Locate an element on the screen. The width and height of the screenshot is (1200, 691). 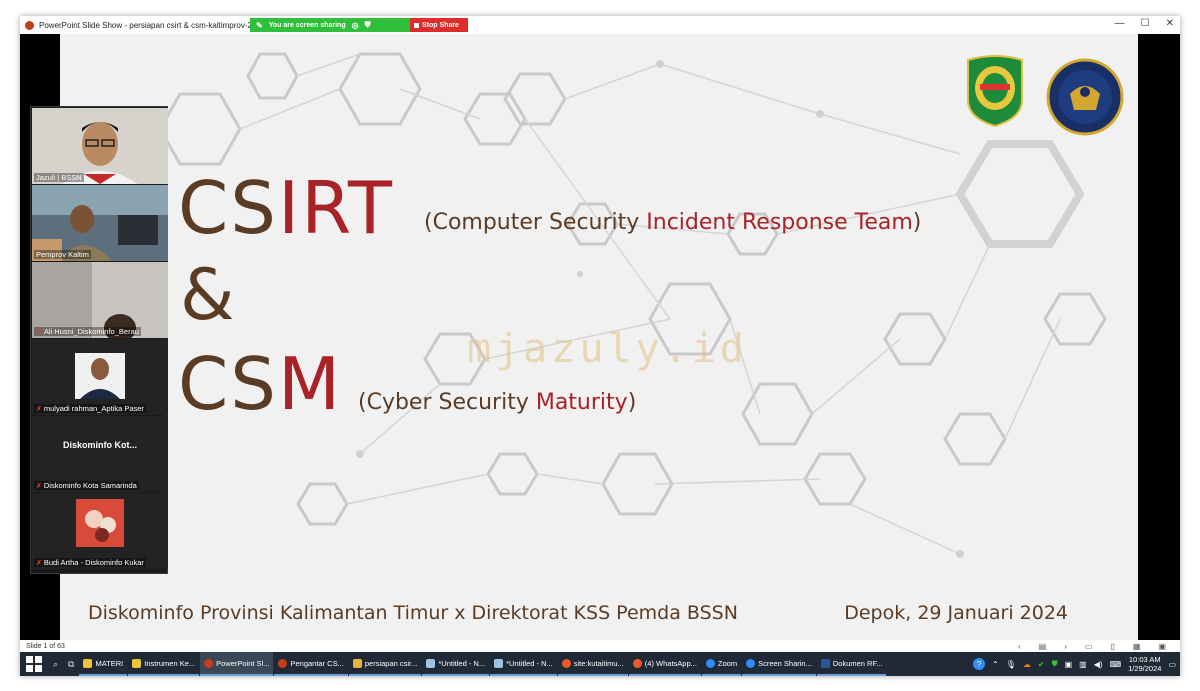
title-csm-cs: CS is located at coordinates (228, 384).